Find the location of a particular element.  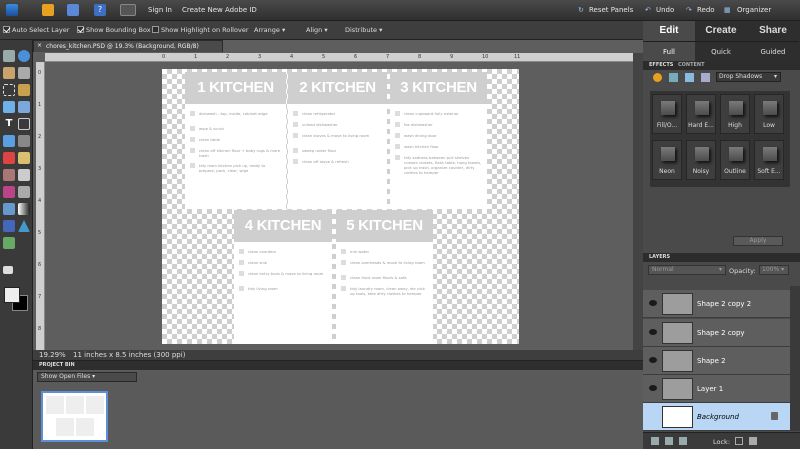

canvas-scrollbar is located at coordinates (638, 201).